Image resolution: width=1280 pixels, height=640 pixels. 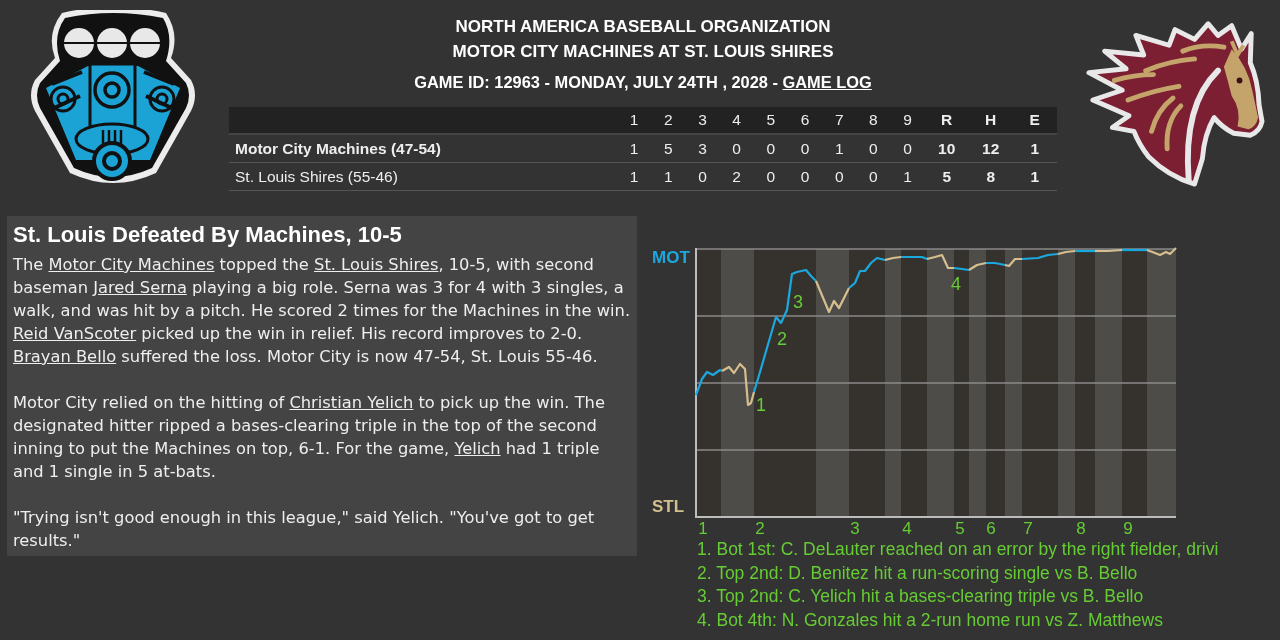 I want to click on team-axis-label: STL, so click(x=668, y=506).